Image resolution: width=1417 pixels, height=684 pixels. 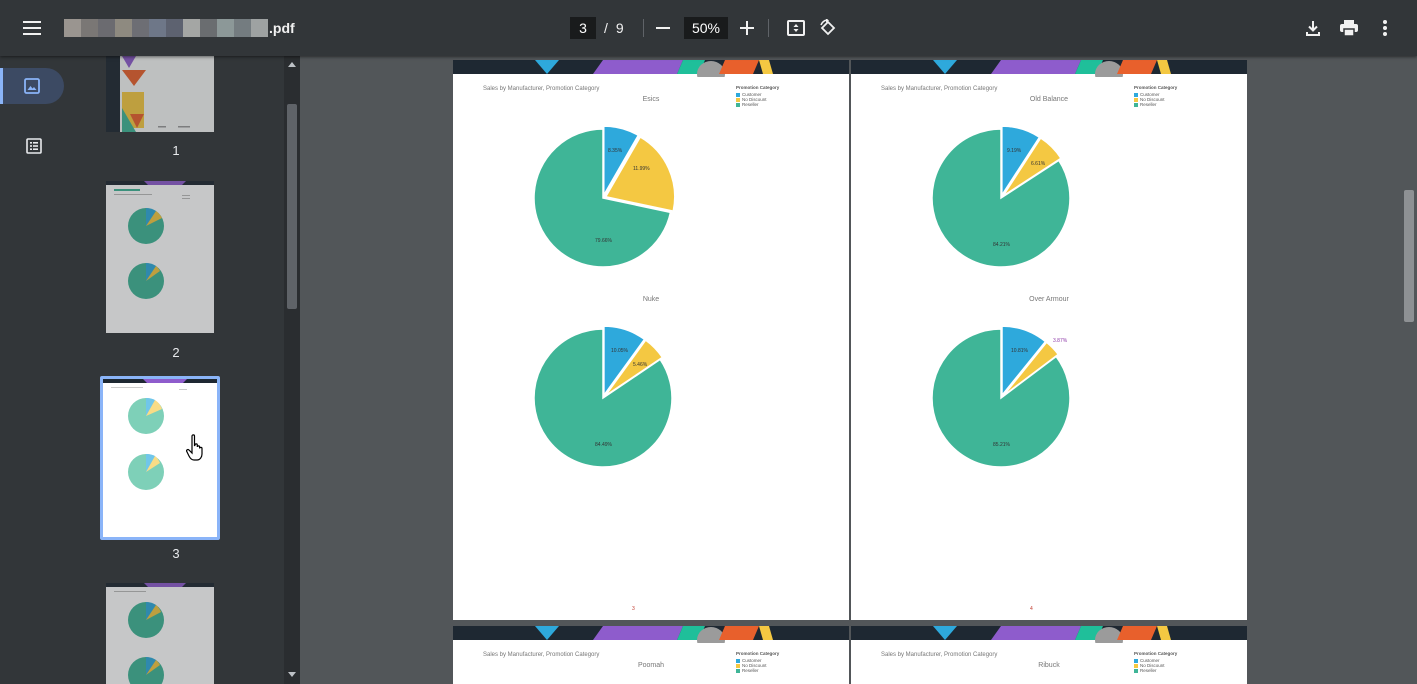 I want to click on sidebar-rail, so click(x=34, y=370).